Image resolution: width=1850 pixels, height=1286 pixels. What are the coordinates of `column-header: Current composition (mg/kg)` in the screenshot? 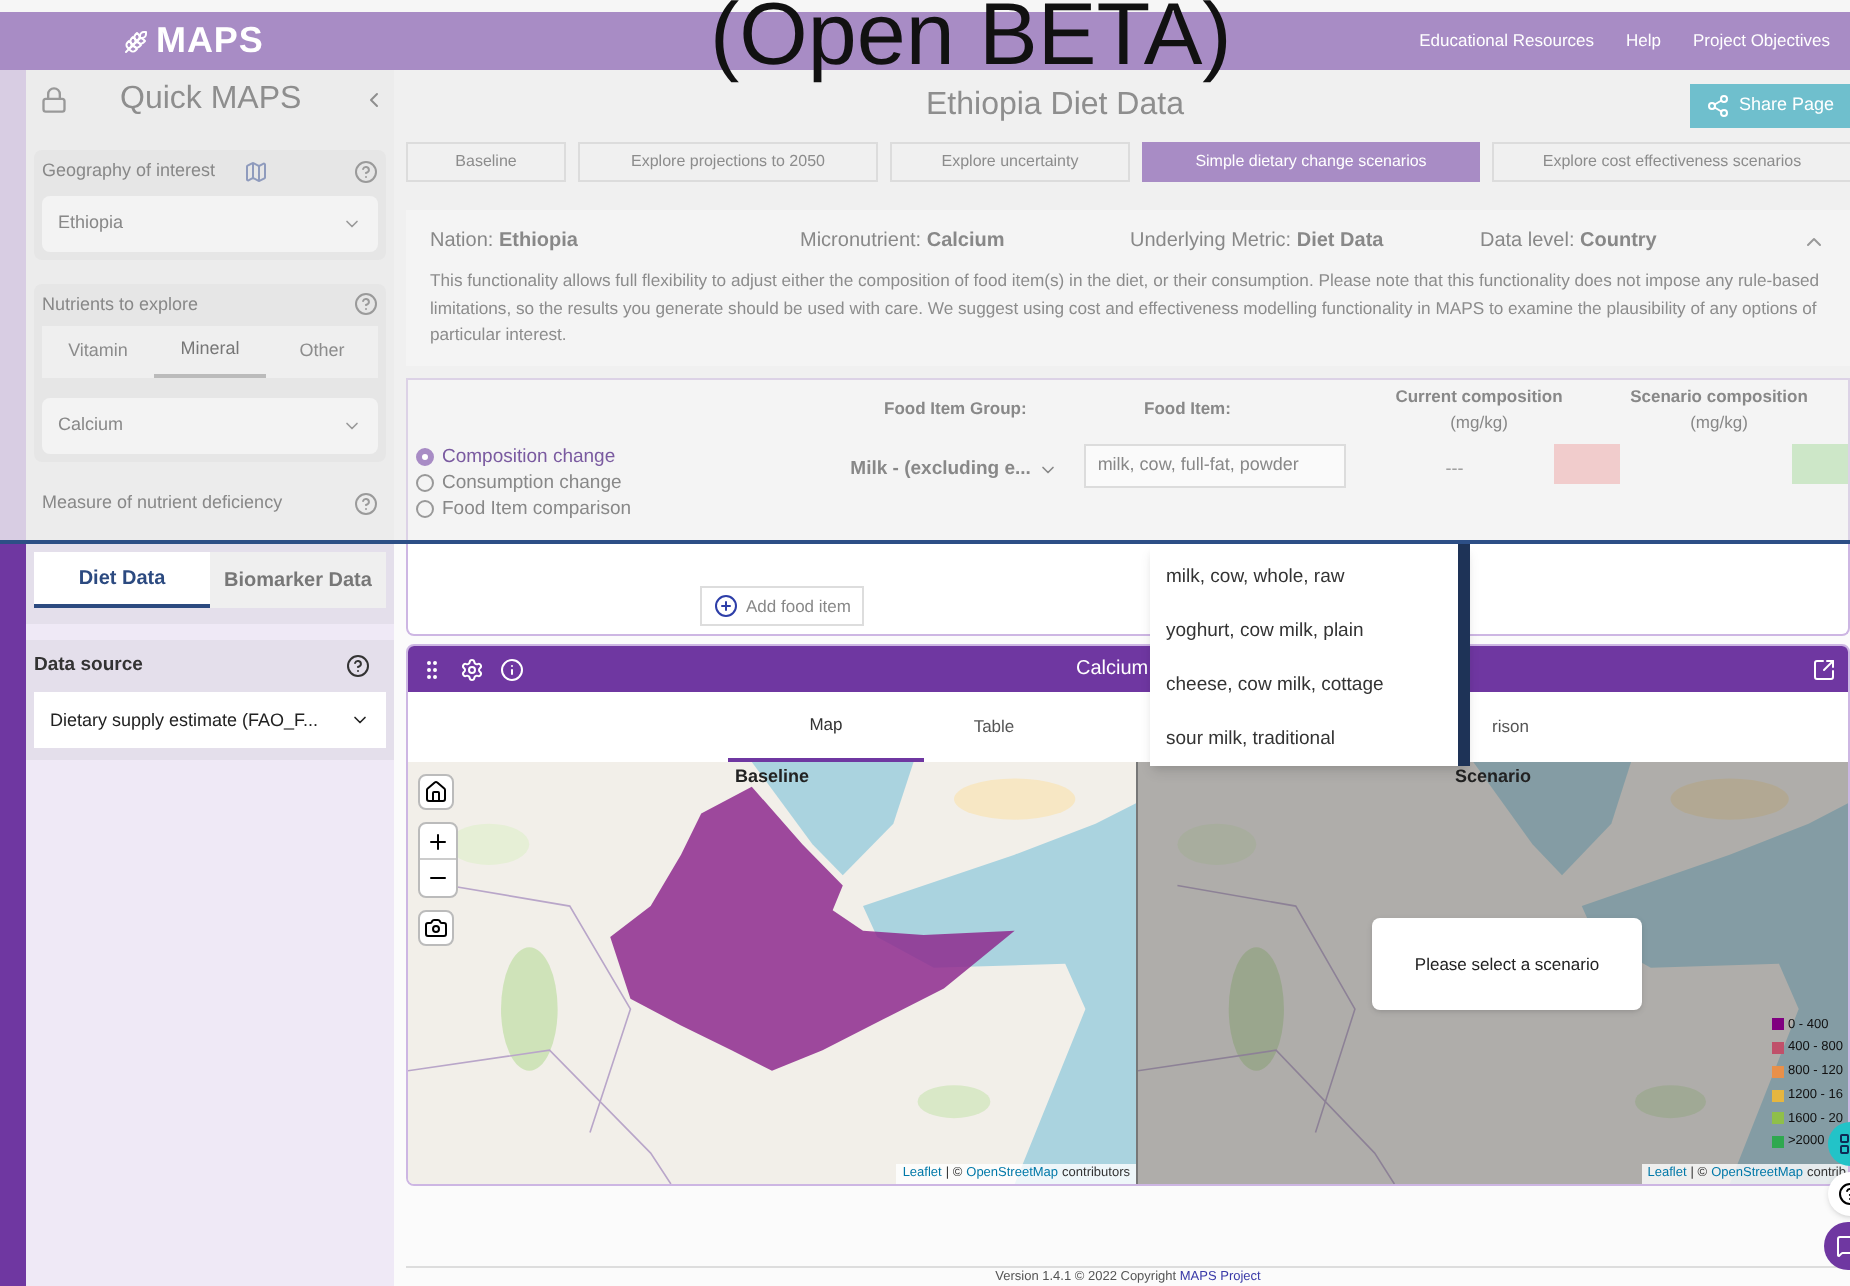 It's located at (1479, 409).